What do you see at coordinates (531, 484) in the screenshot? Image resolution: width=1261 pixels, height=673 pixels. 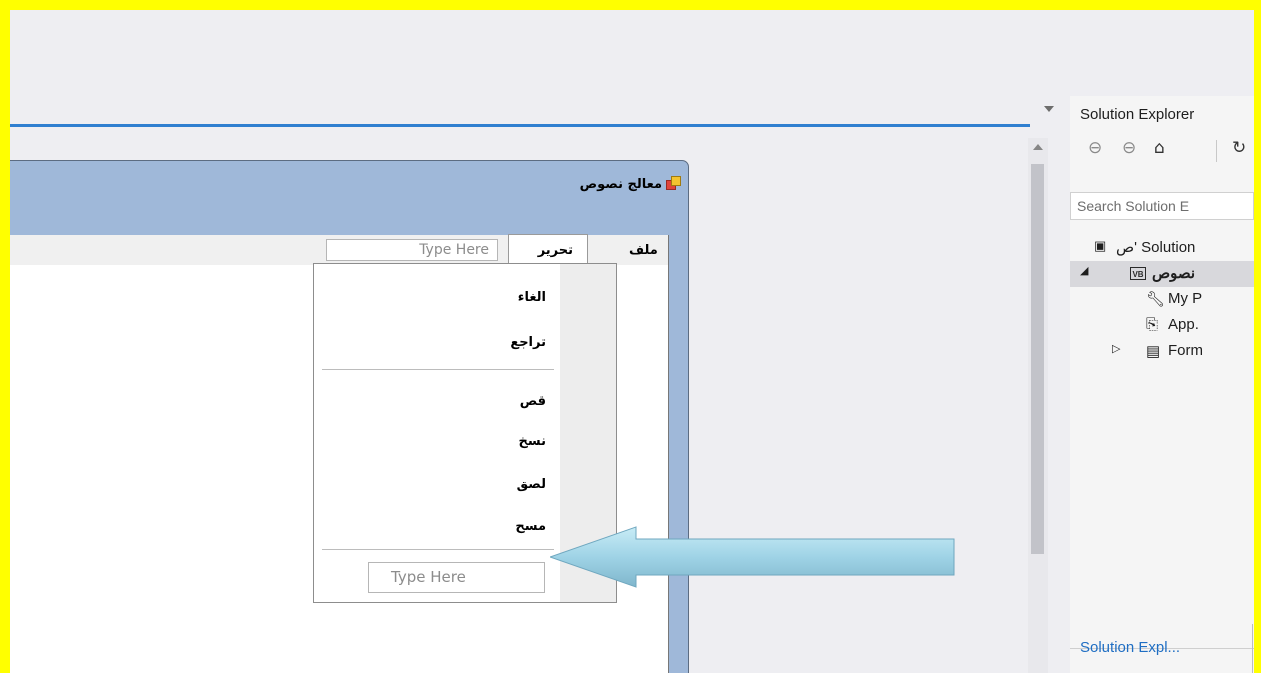 I see `dropdown-item-paste: لصق` at bounding box center [531, 484].